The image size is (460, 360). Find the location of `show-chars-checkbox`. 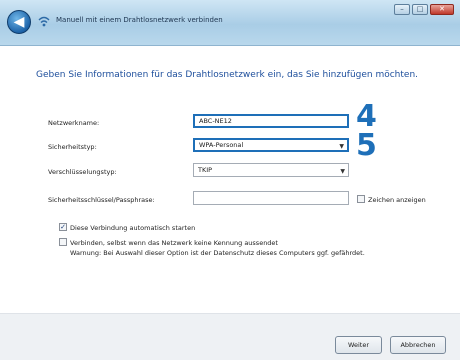

show-chars-checkbox is located at coordinates (361, 199).